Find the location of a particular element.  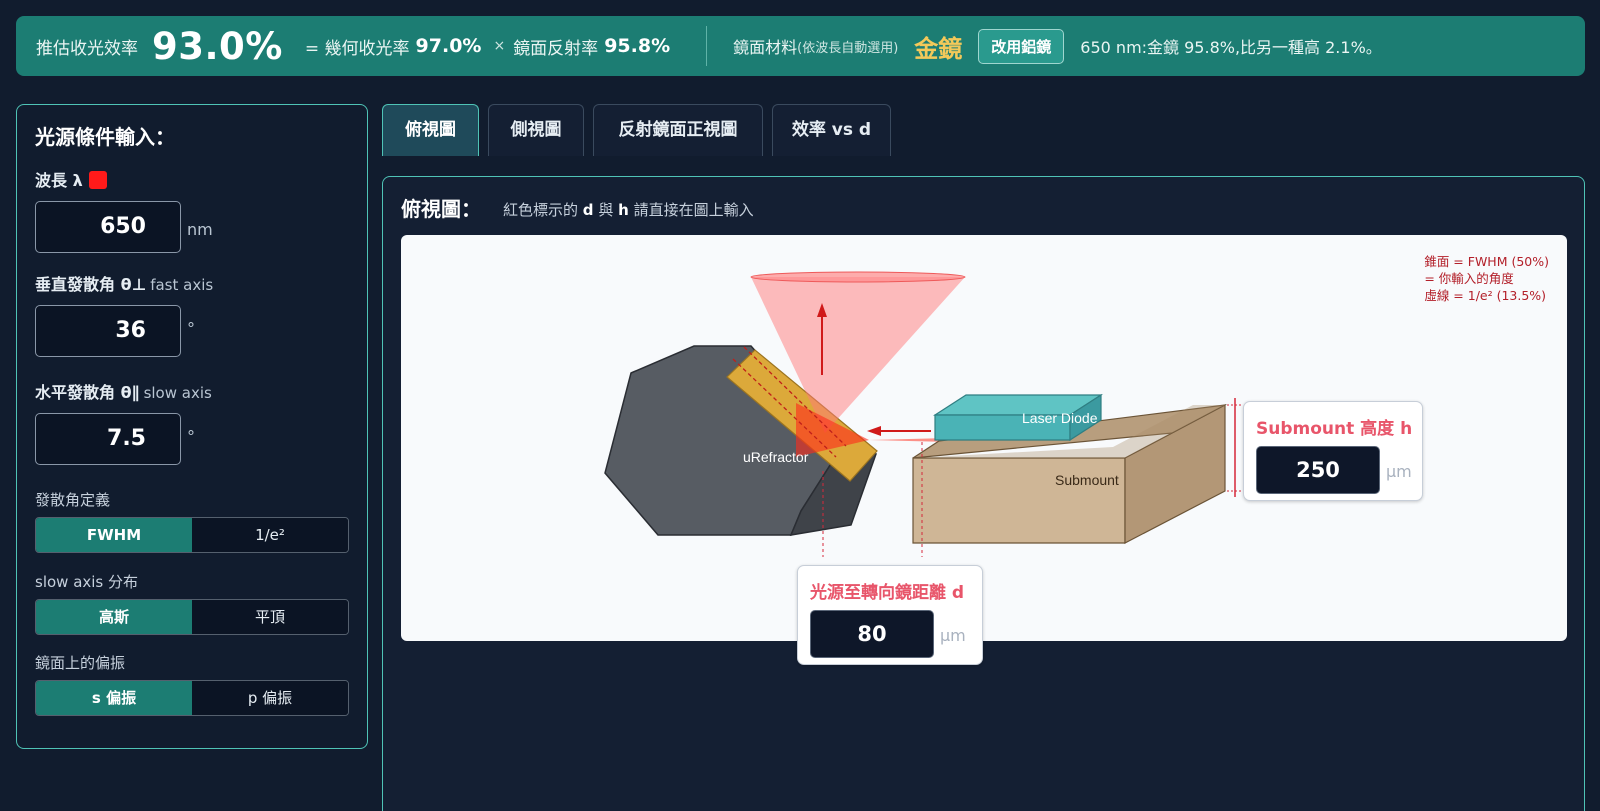

slow-axis-input: 7.5 is located at coordinates (108, 439).